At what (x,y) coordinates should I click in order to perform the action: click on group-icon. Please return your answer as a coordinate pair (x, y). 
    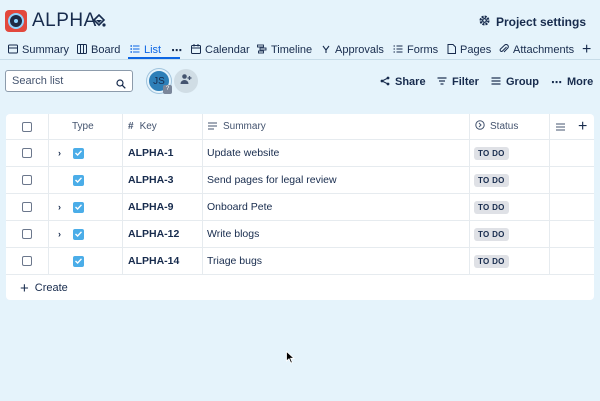
    Looking at the image, I should click on (496, 82).